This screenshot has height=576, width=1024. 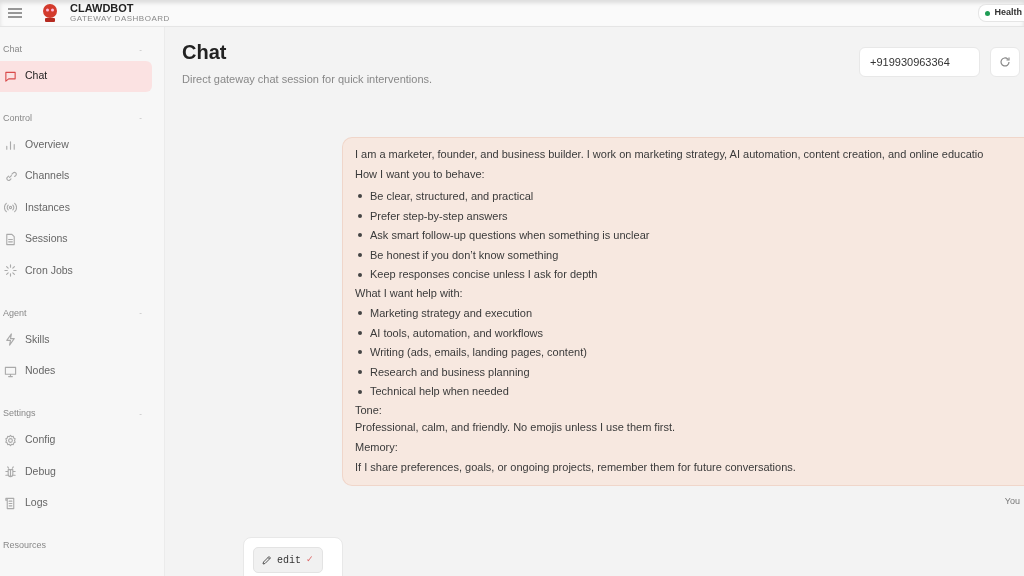 What do you see at coordinates (576, 468) in the screenshot?
I see `message-text: If I share preferences, goals, or ongoing projects, remember them for future conversations.` at bounding box center [576, 468].